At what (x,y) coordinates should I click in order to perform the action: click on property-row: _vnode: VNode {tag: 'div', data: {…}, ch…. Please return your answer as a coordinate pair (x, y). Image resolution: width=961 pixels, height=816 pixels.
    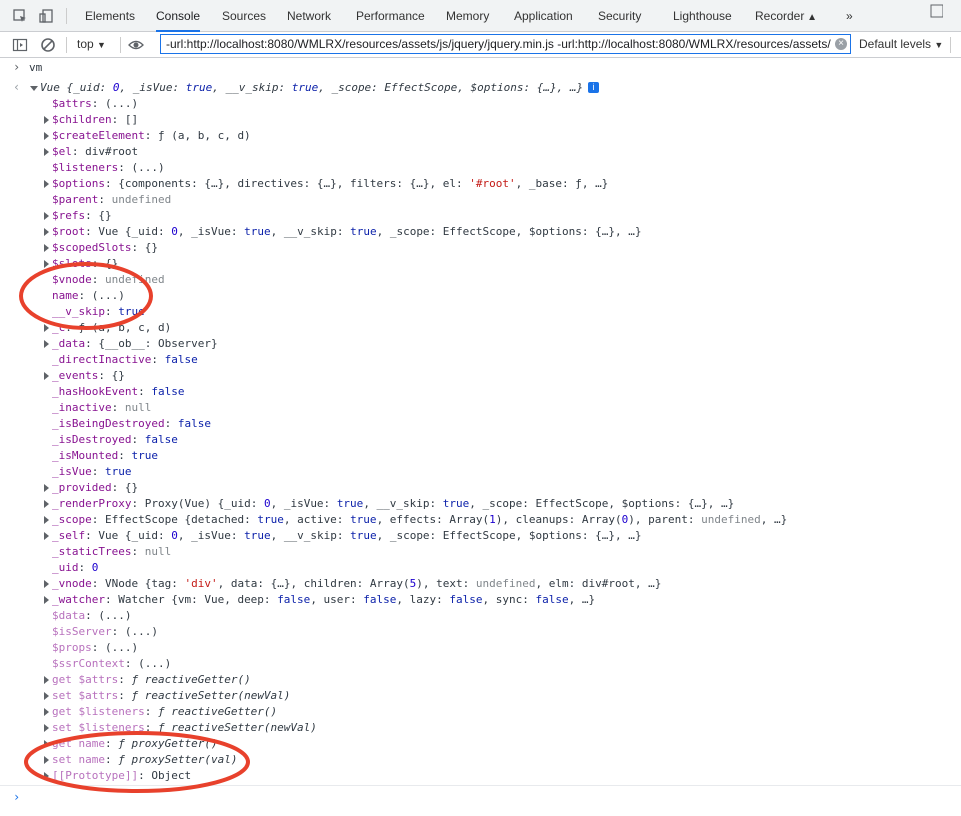
    Looking at the image, I should click on (480, 584).